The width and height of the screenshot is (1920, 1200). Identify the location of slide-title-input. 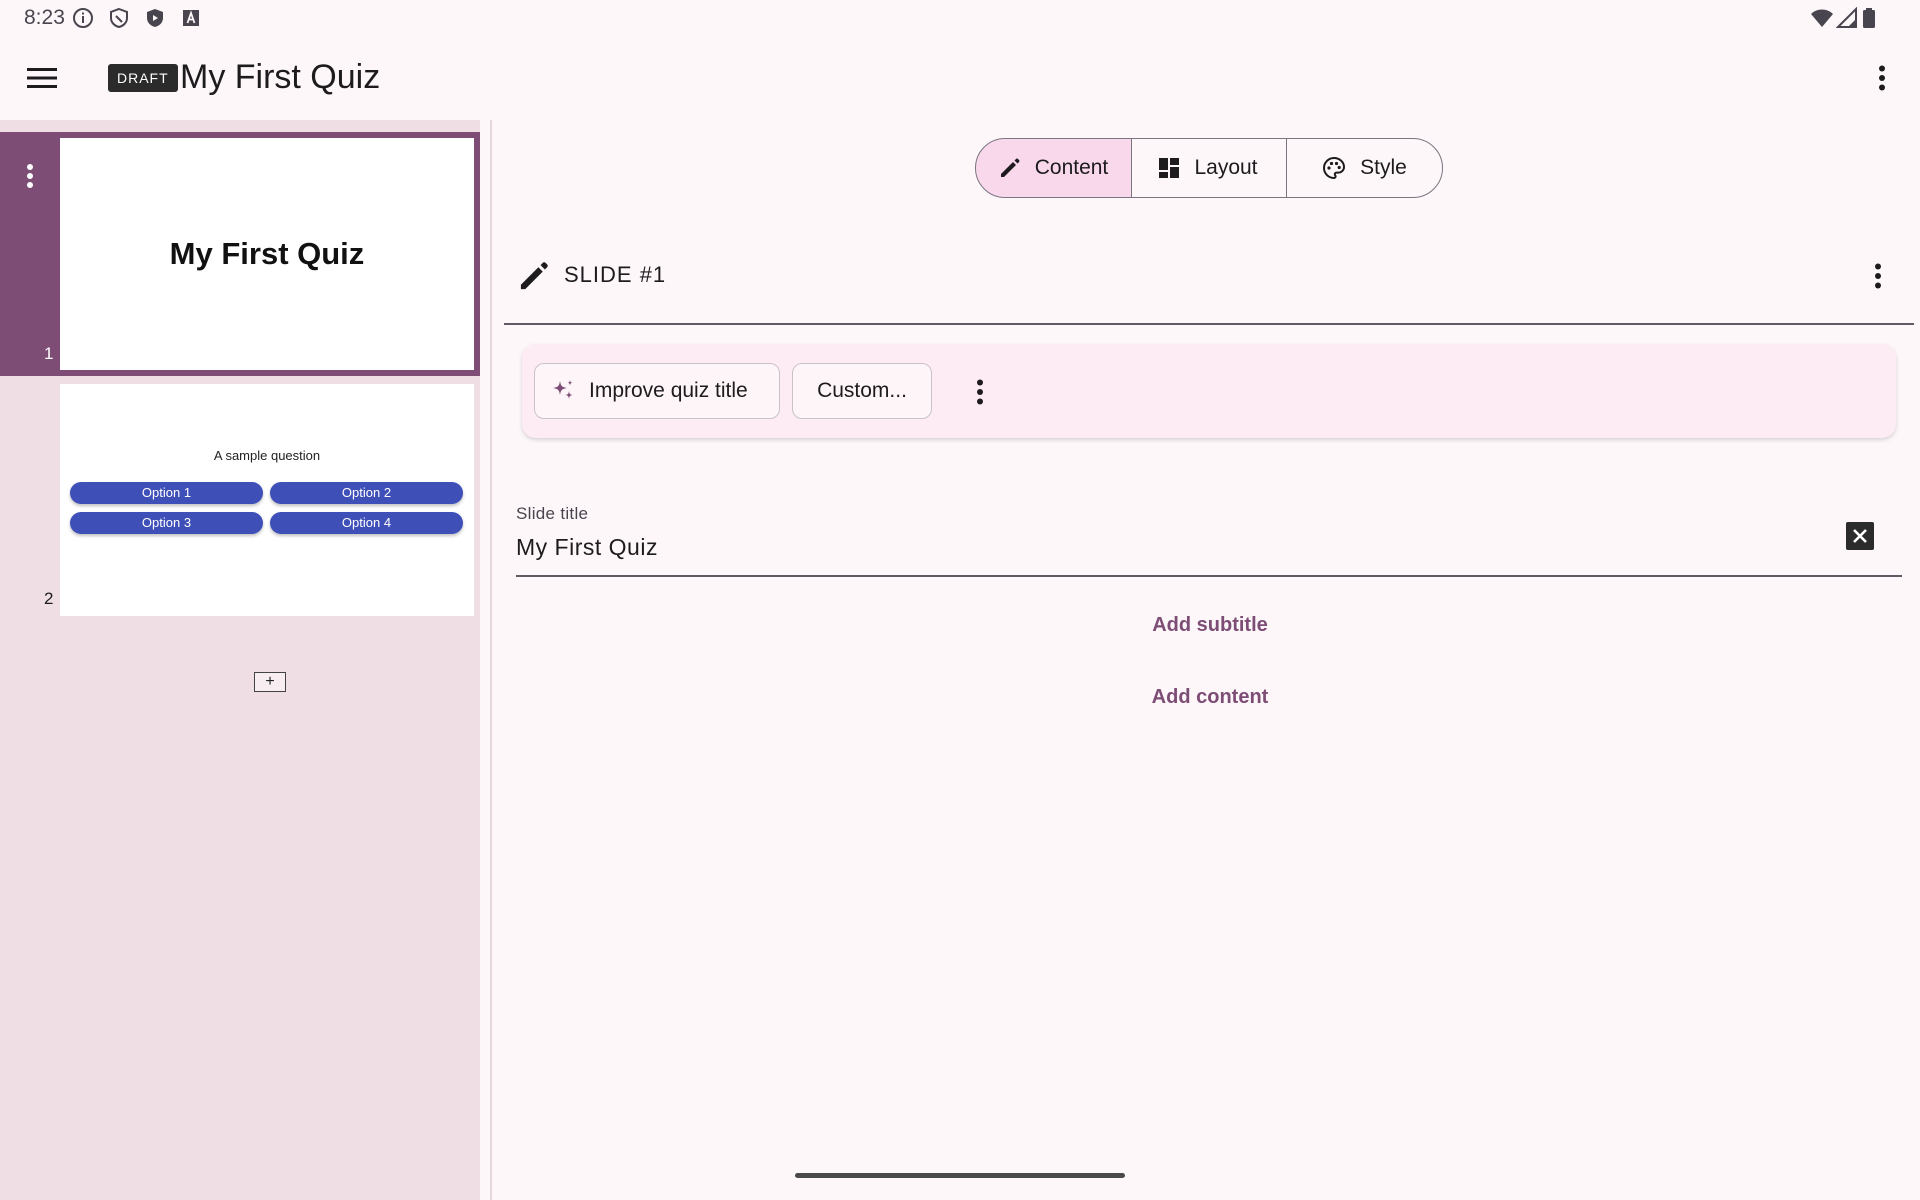
(1166, 547).